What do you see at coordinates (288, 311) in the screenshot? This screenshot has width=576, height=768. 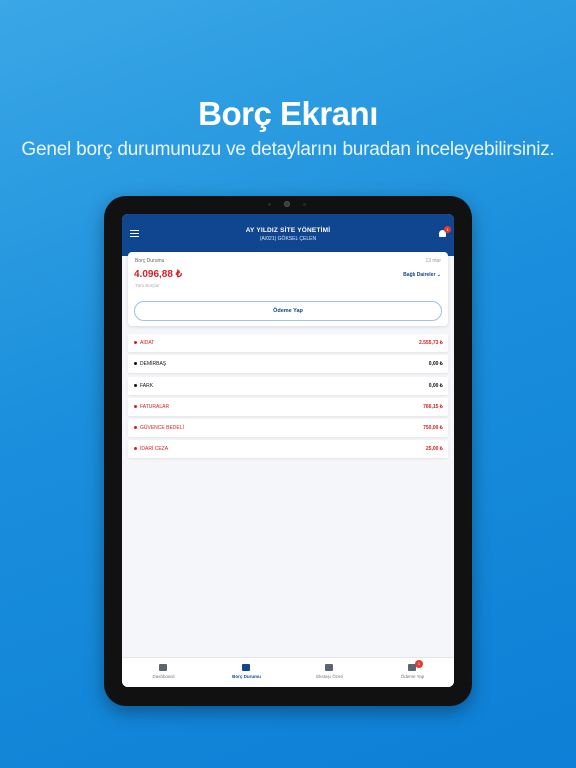 I see `pay-button: Ödeme Yap` at bounding box center [288, 311].